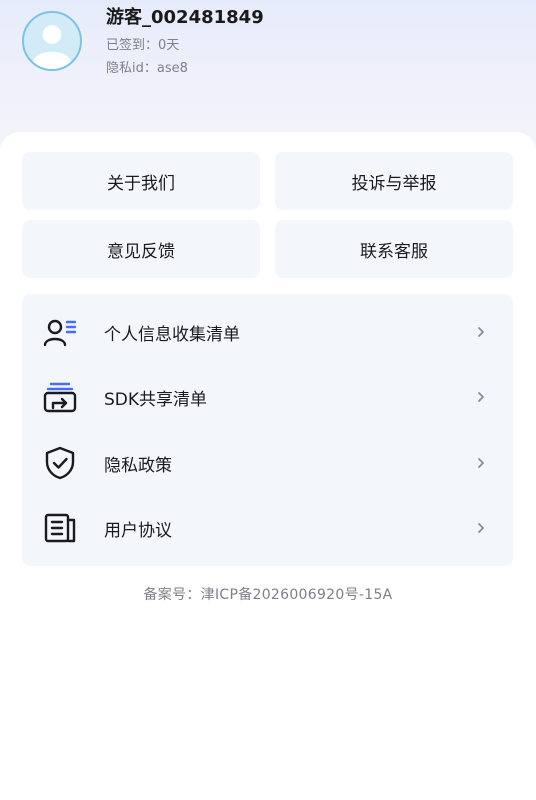 This screenshot has height=800, width=536. I want to click on menu-item-label: 用户协议, so click(138, 530).